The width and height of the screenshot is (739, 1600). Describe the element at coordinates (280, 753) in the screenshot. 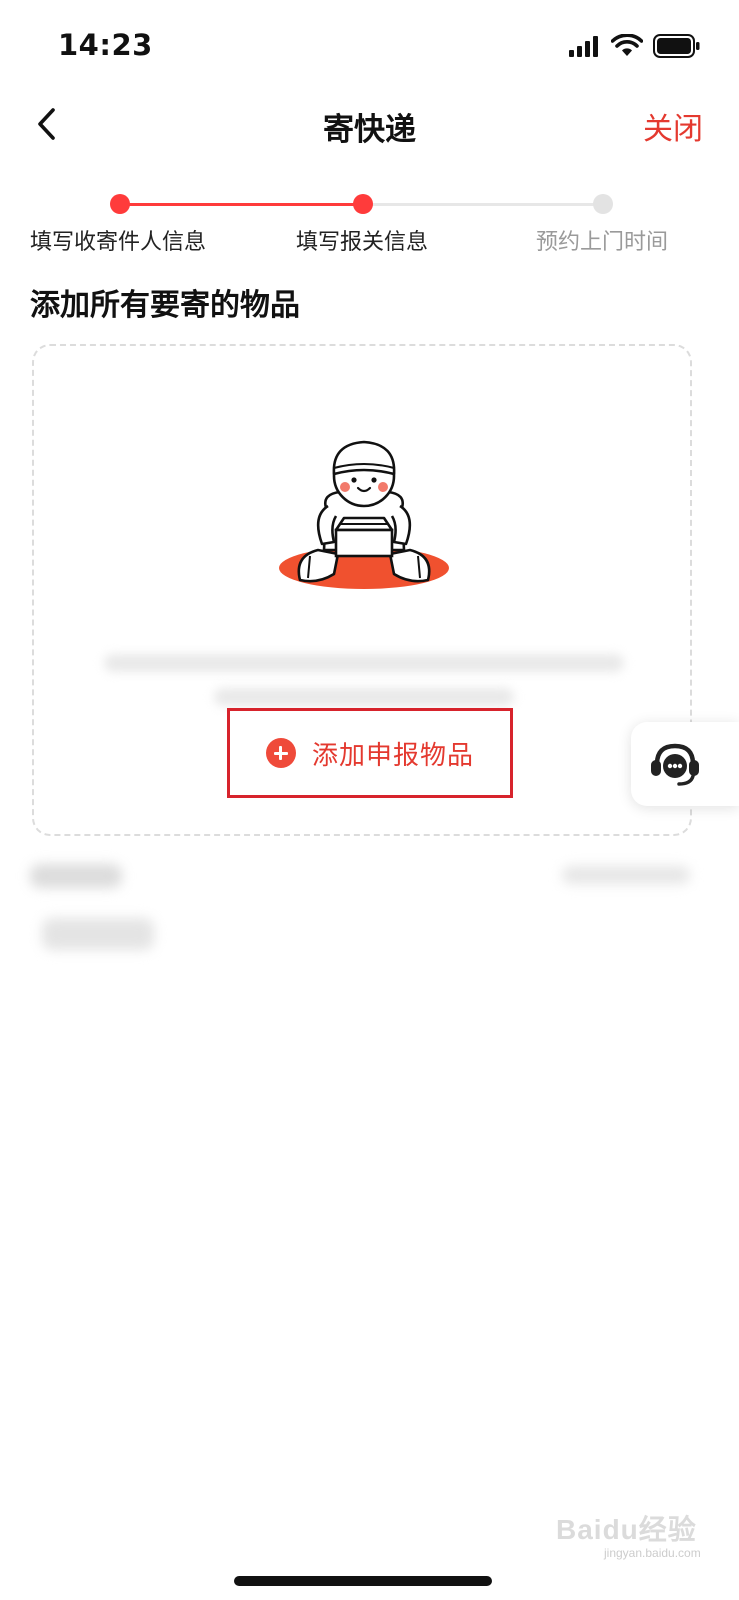

I see `plus-circle-icon` at that location.